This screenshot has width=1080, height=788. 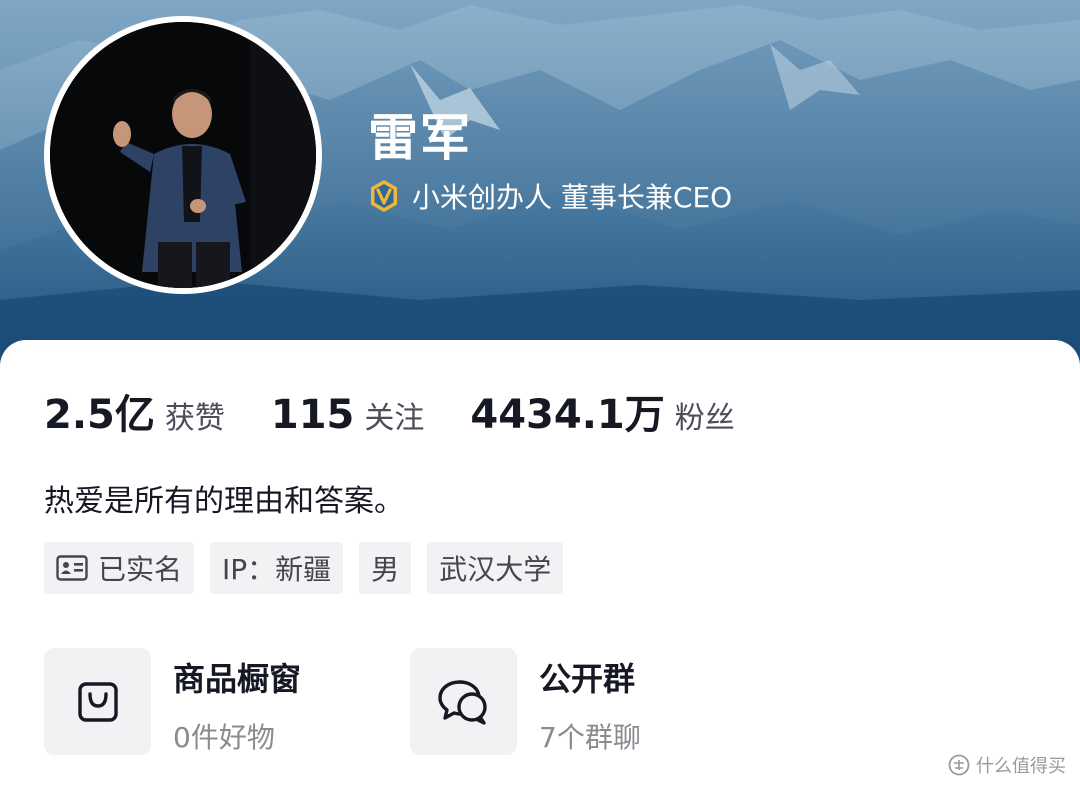 I want to click on stat-following: 115 关注, so click(x=348, y=415).